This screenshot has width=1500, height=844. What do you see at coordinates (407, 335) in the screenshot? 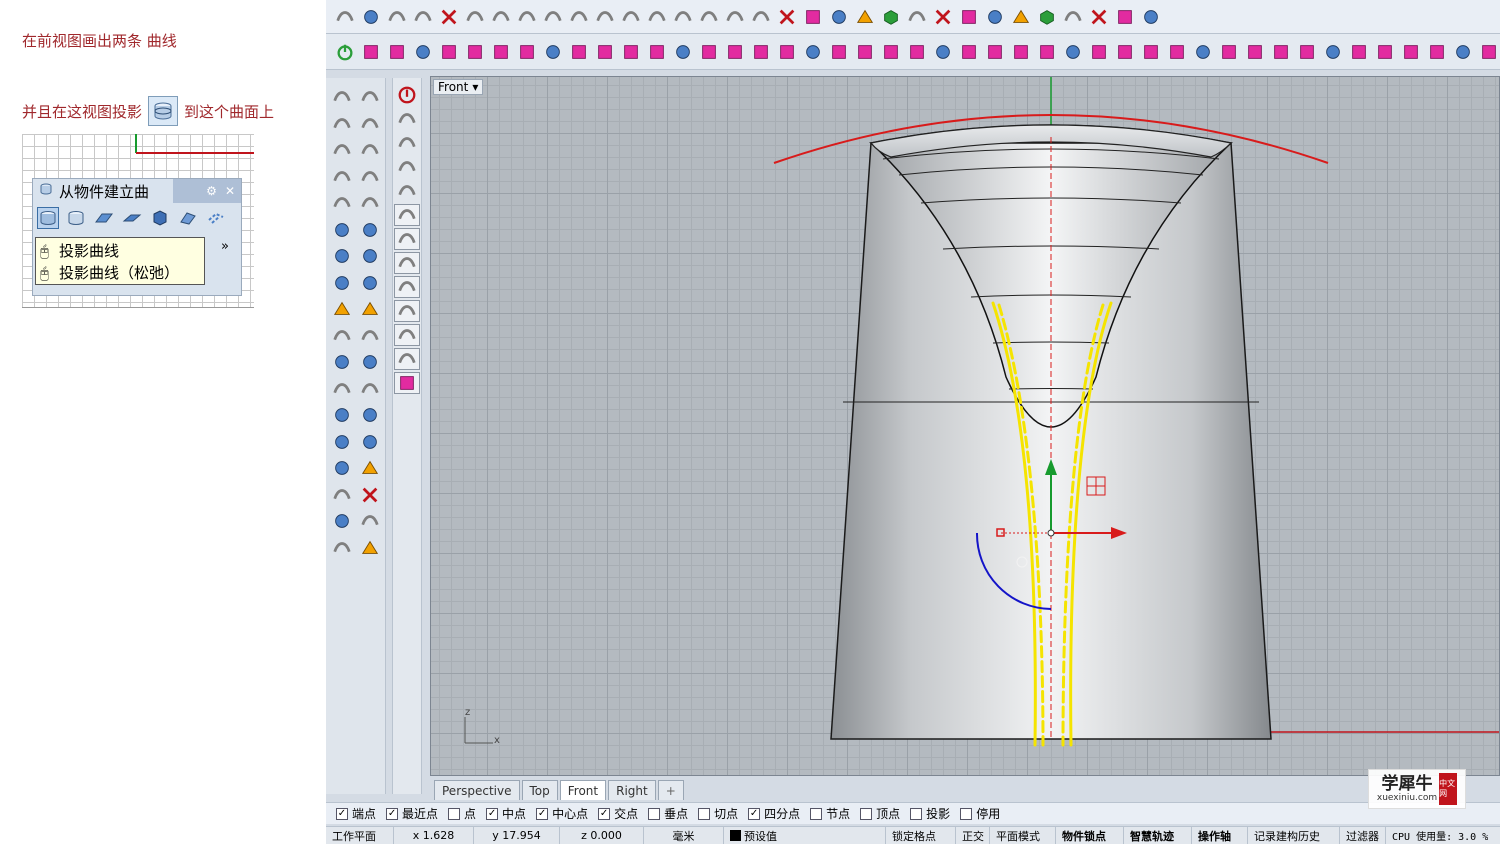
I see `tool-b-icon` at bounding box center [407, 335].